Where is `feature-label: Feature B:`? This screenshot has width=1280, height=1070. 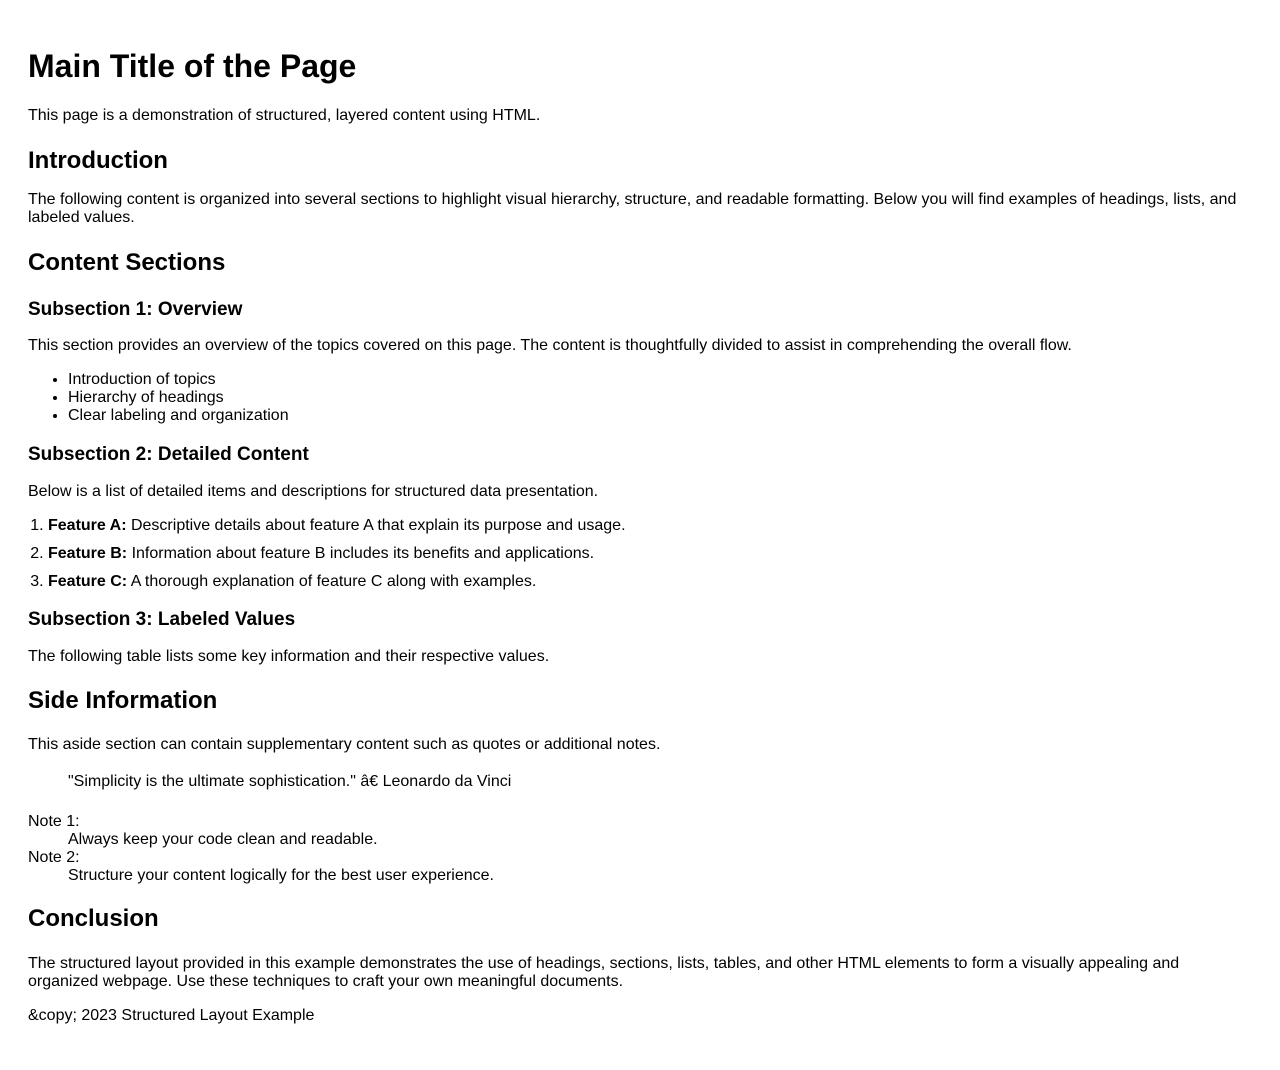
feature-label: Feature B: is located at coordinates (88, 553).